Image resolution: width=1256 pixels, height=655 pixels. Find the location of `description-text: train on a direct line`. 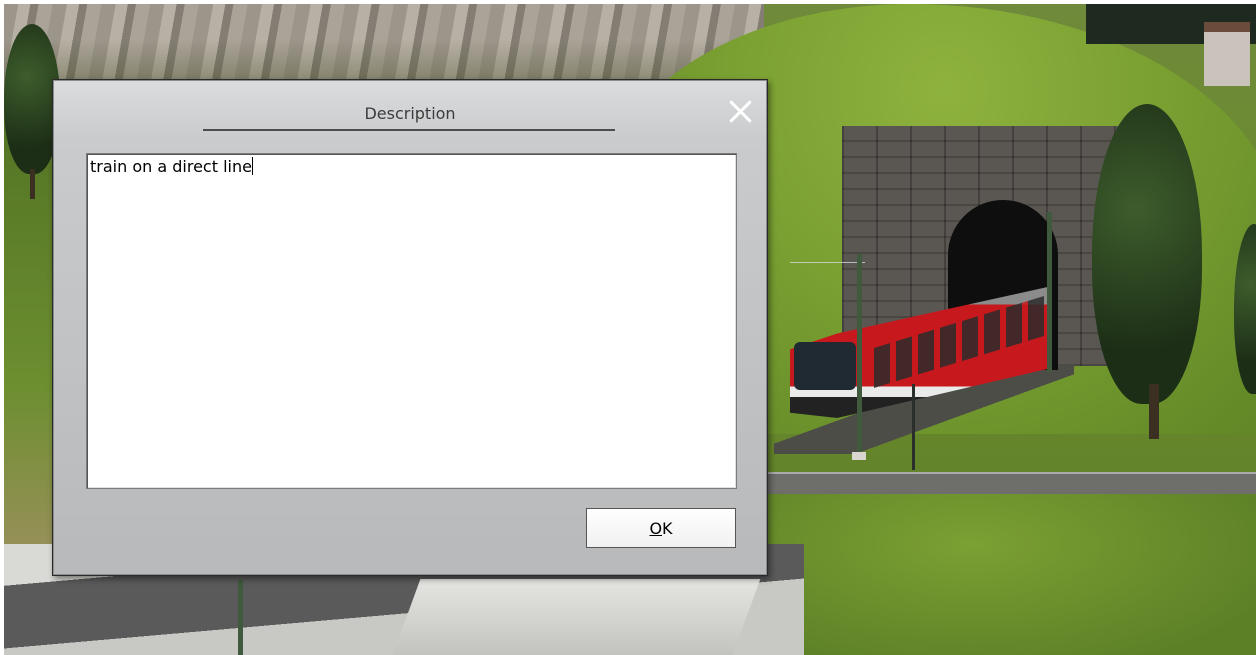

description-text: train on a direct line is located at coordinates (171, 166).